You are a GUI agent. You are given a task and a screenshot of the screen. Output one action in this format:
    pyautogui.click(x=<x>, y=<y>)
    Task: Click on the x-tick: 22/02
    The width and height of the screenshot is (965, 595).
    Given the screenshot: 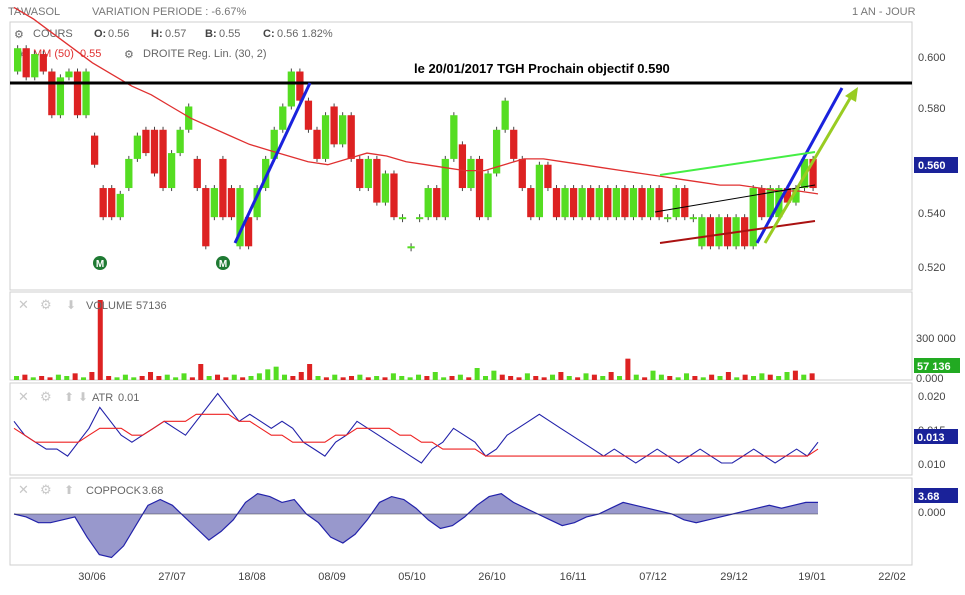 What is the action you would take?
    pyautogui.click(x=892, y=577)
    